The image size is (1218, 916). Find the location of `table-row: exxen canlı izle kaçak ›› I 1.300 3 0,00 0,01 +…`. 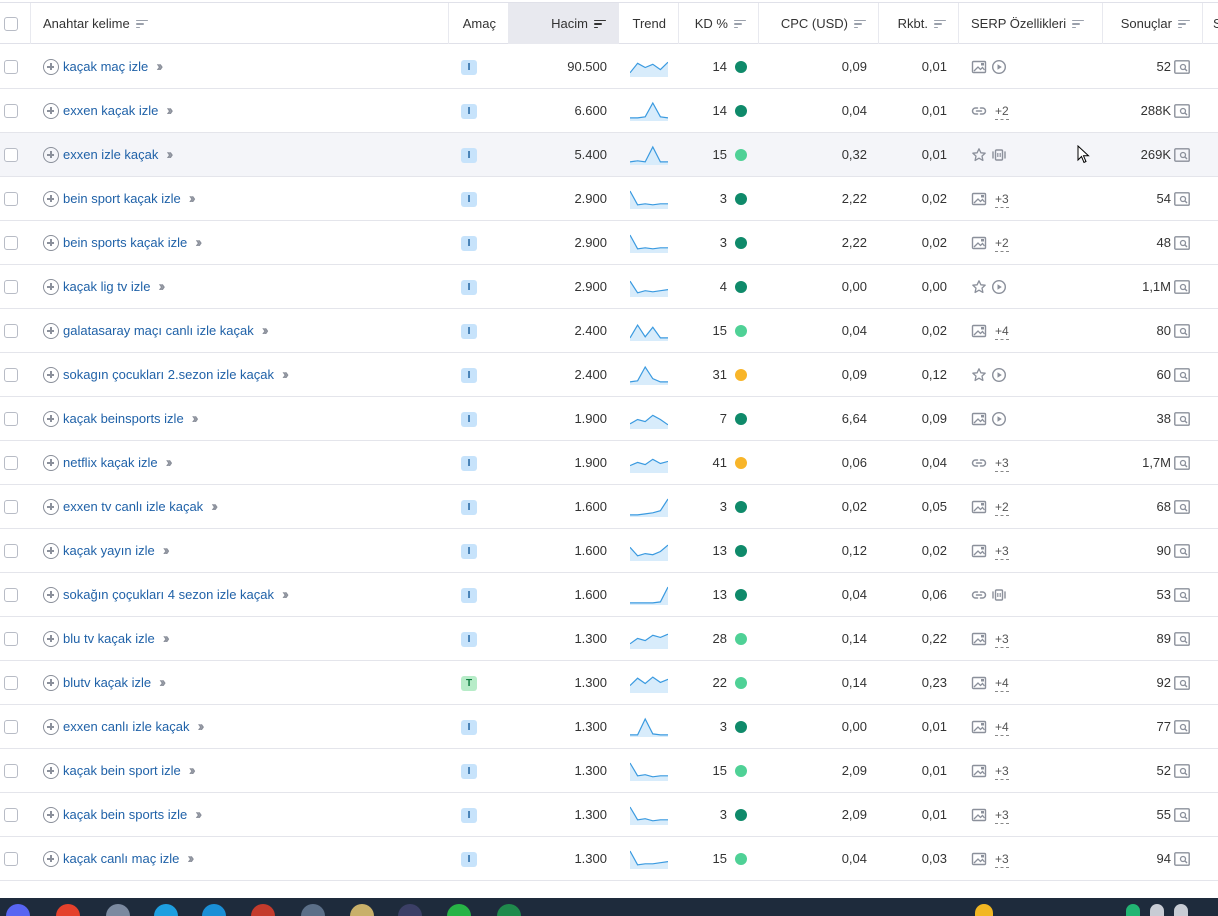

table-row: exxen canlı izle kaçak ›› I 1.300 3 0,00 0,01 +… is located at coordinates (609, 727).